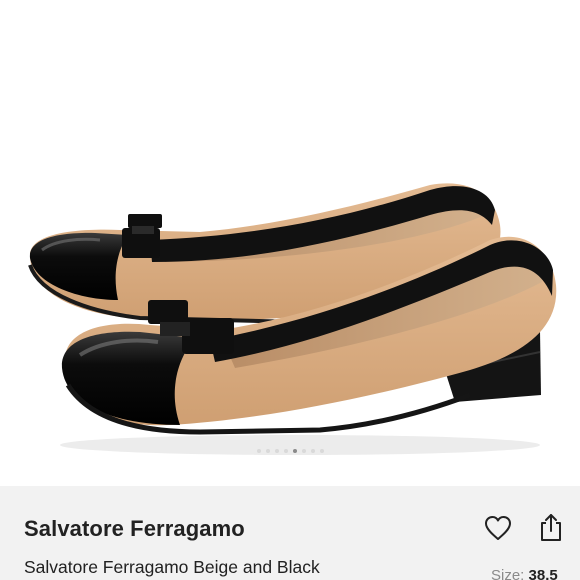 The image size is (580, 580). I want to click on carousel-indicator, so click(290, 453).